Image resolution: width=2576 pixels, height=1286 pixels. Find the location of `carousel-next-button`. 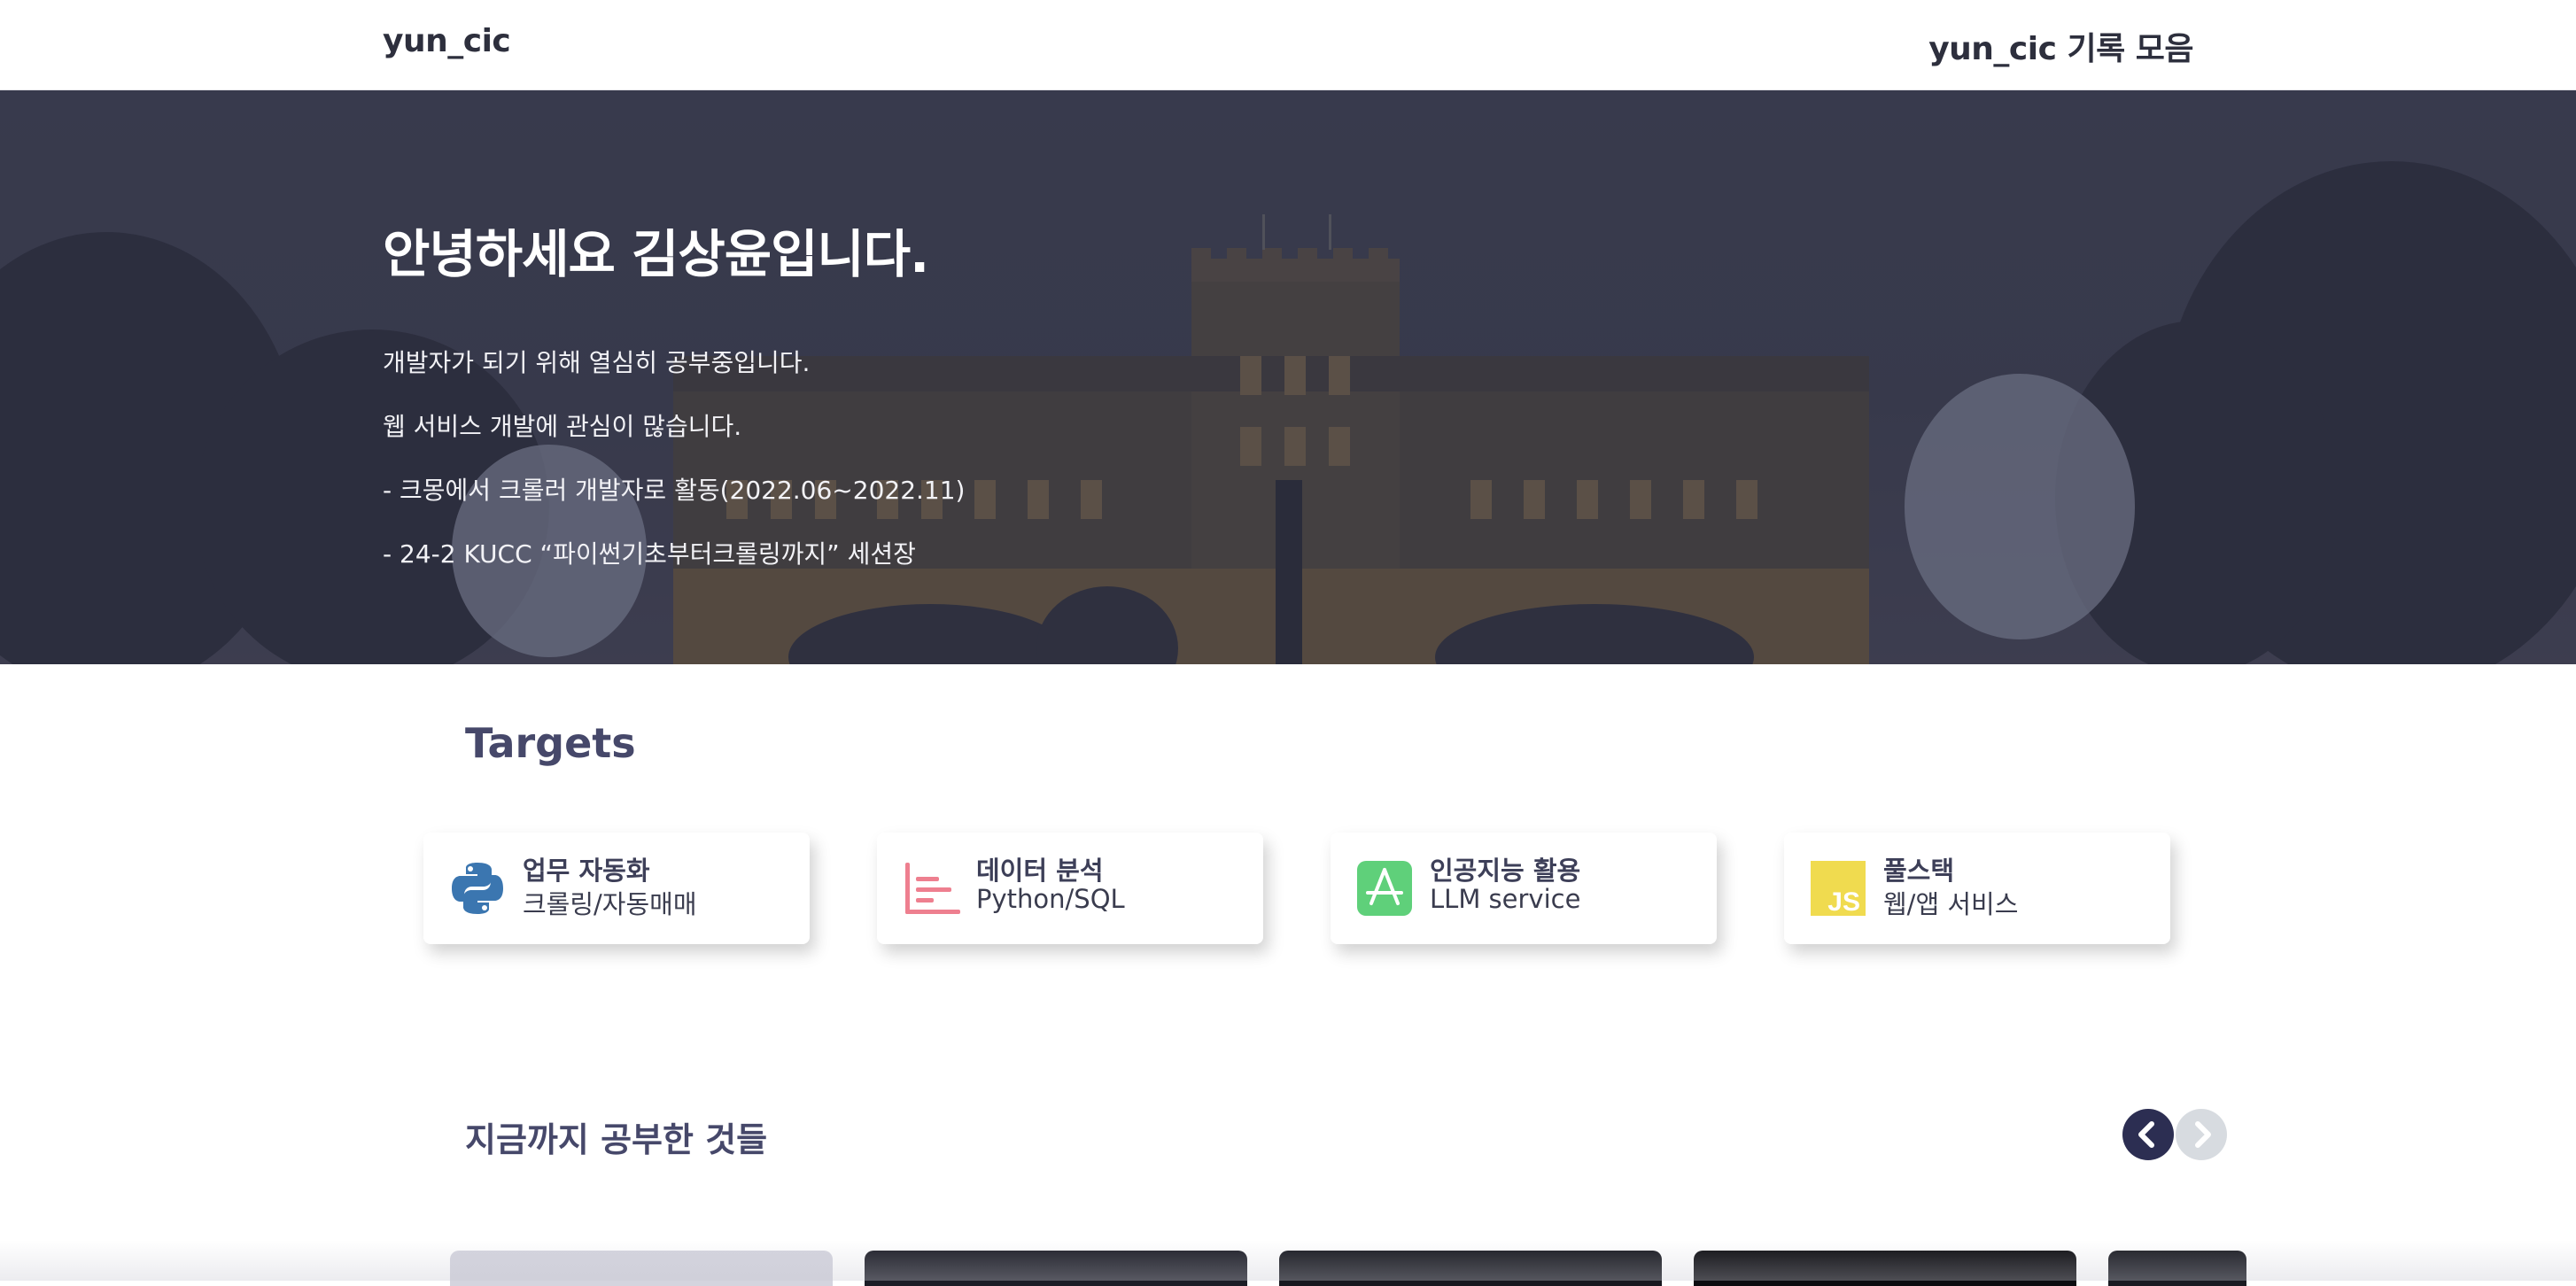

carousel-next-button is located at coordinates (2201, 1134).